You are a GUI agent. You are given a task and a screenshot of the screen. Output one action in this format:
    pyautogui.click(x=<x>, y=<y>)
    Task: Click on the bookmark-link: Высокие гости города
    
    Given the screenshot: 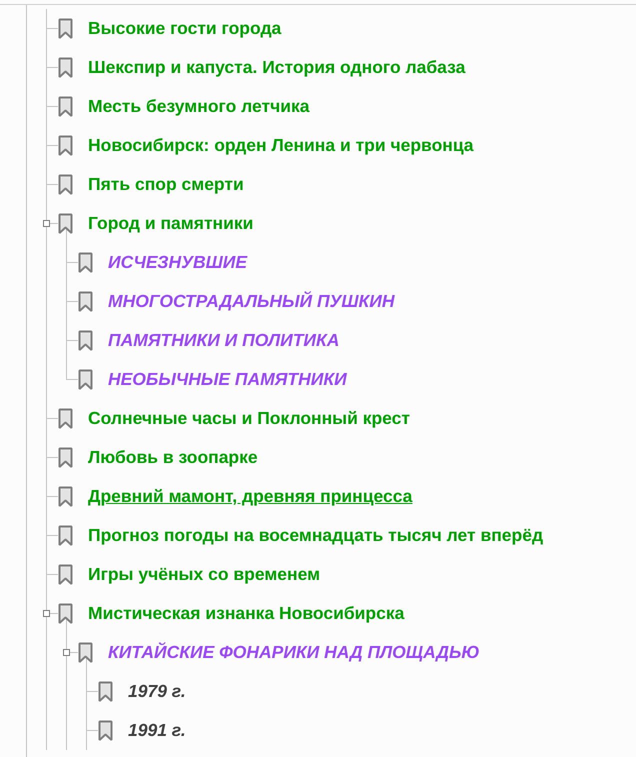 What is the action you would take?
    pyautogui.click(x=185, y=28)
    